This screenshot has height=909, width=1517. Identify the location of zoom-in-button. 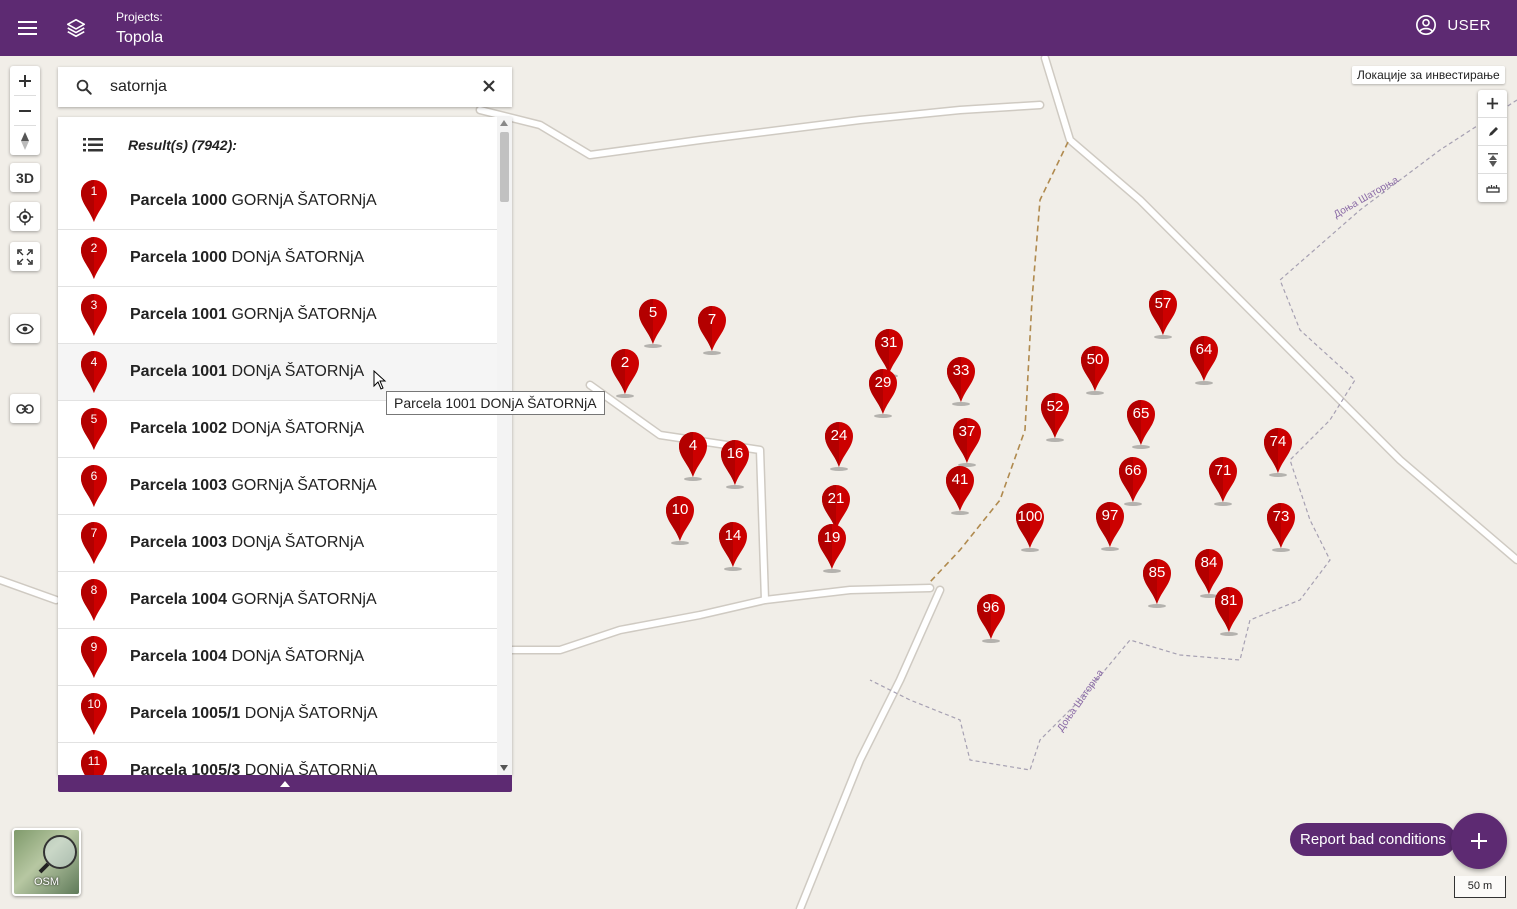
(25, 80).